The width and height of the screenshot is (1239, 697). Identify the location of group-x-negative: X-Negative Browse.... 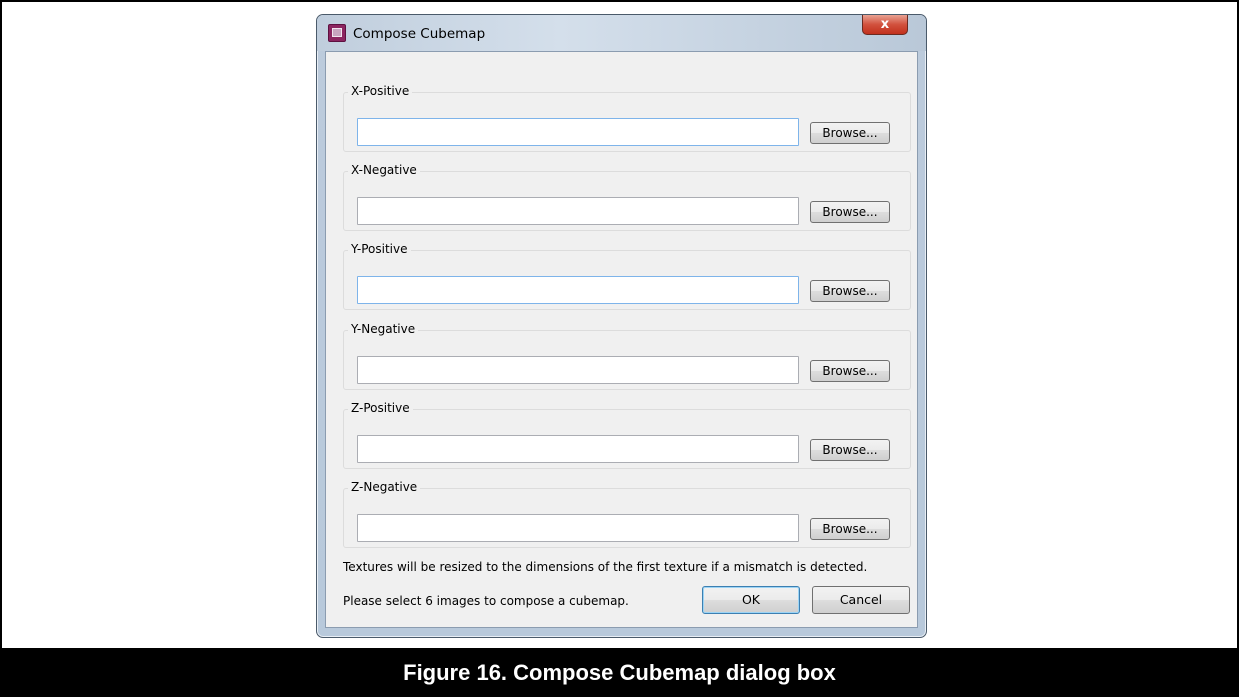
(627, 197).